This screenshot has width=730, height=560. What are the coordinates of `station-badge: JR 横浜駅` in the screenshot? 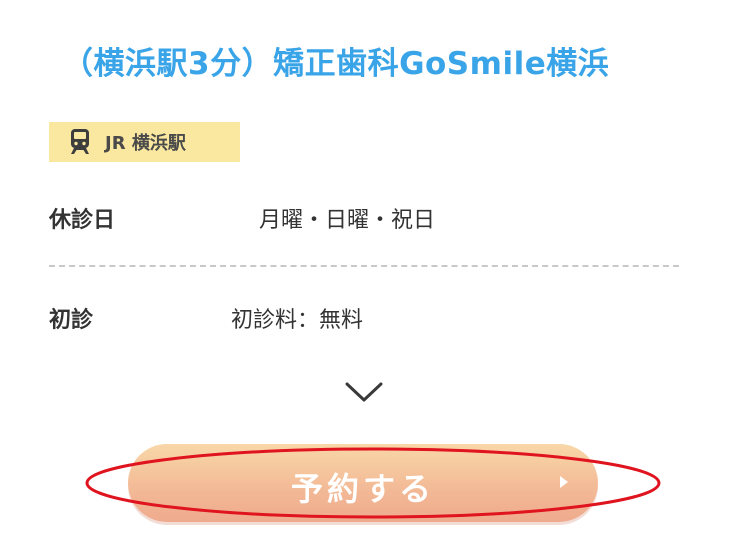 It's located at (144, 142).